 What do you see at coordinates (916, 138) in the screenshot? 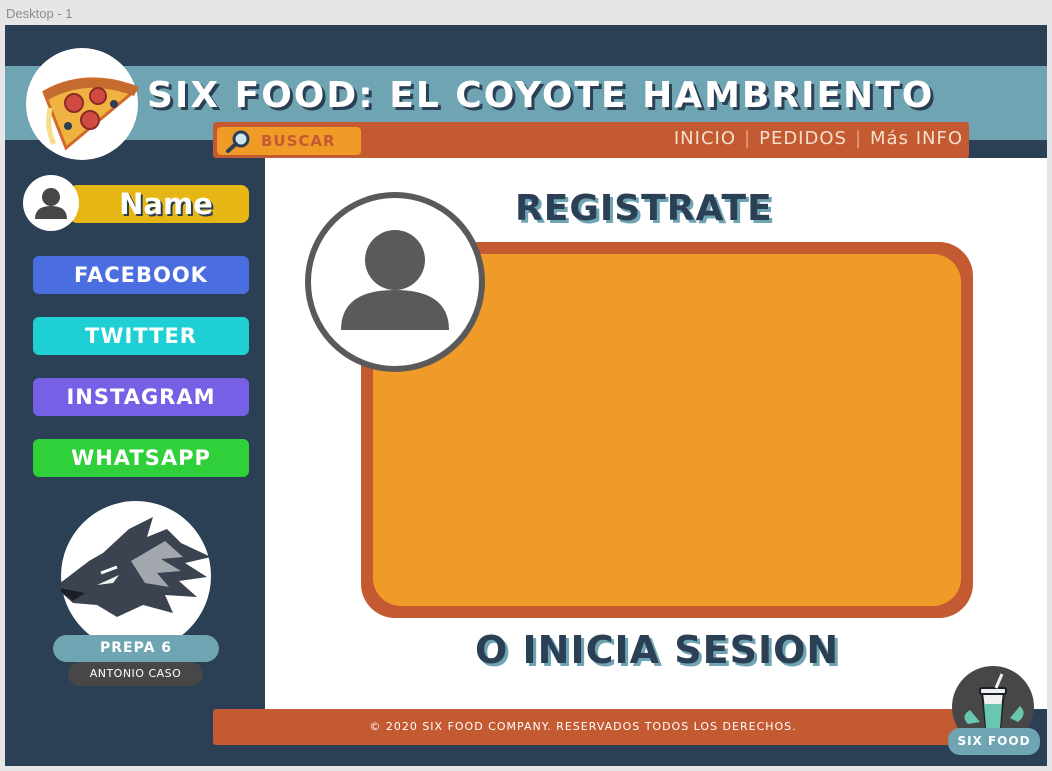
I see `nav-link-mas-info: Más INFO` at bounding box center [916, 138].